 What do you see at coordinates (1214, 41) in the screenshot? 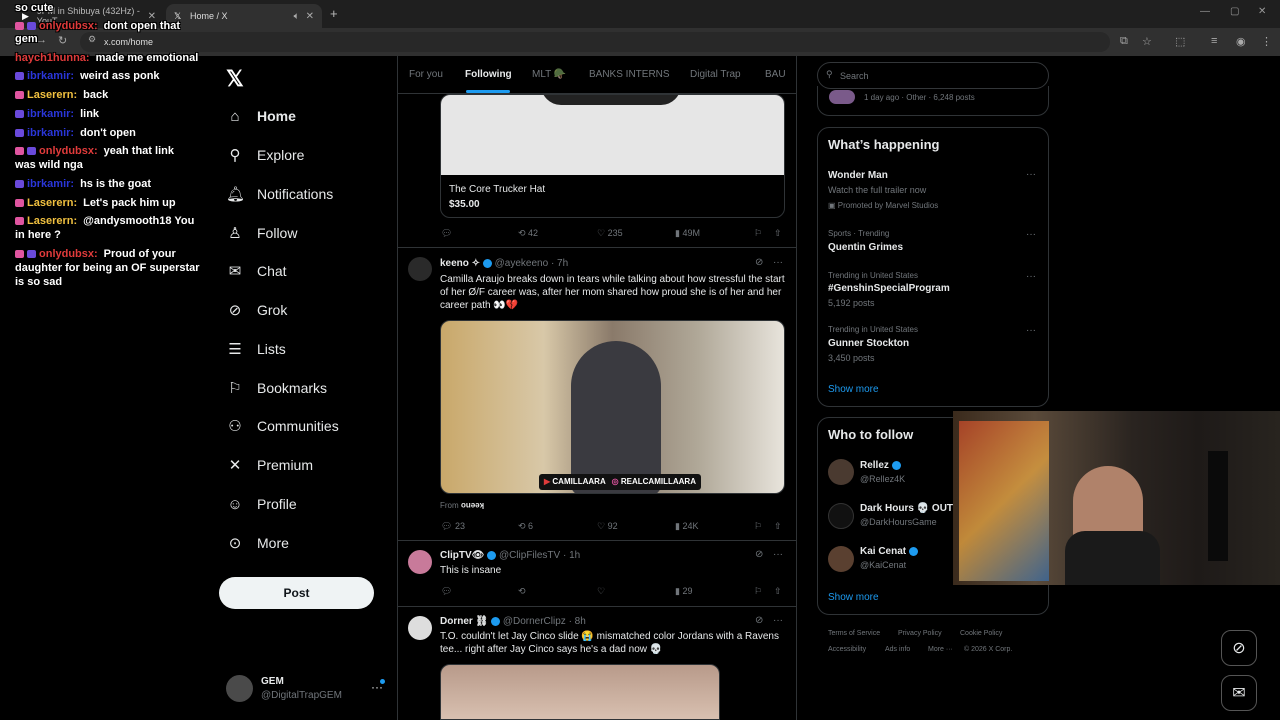
I see `media-icon: ≡` at bounding box center [1214, 41].